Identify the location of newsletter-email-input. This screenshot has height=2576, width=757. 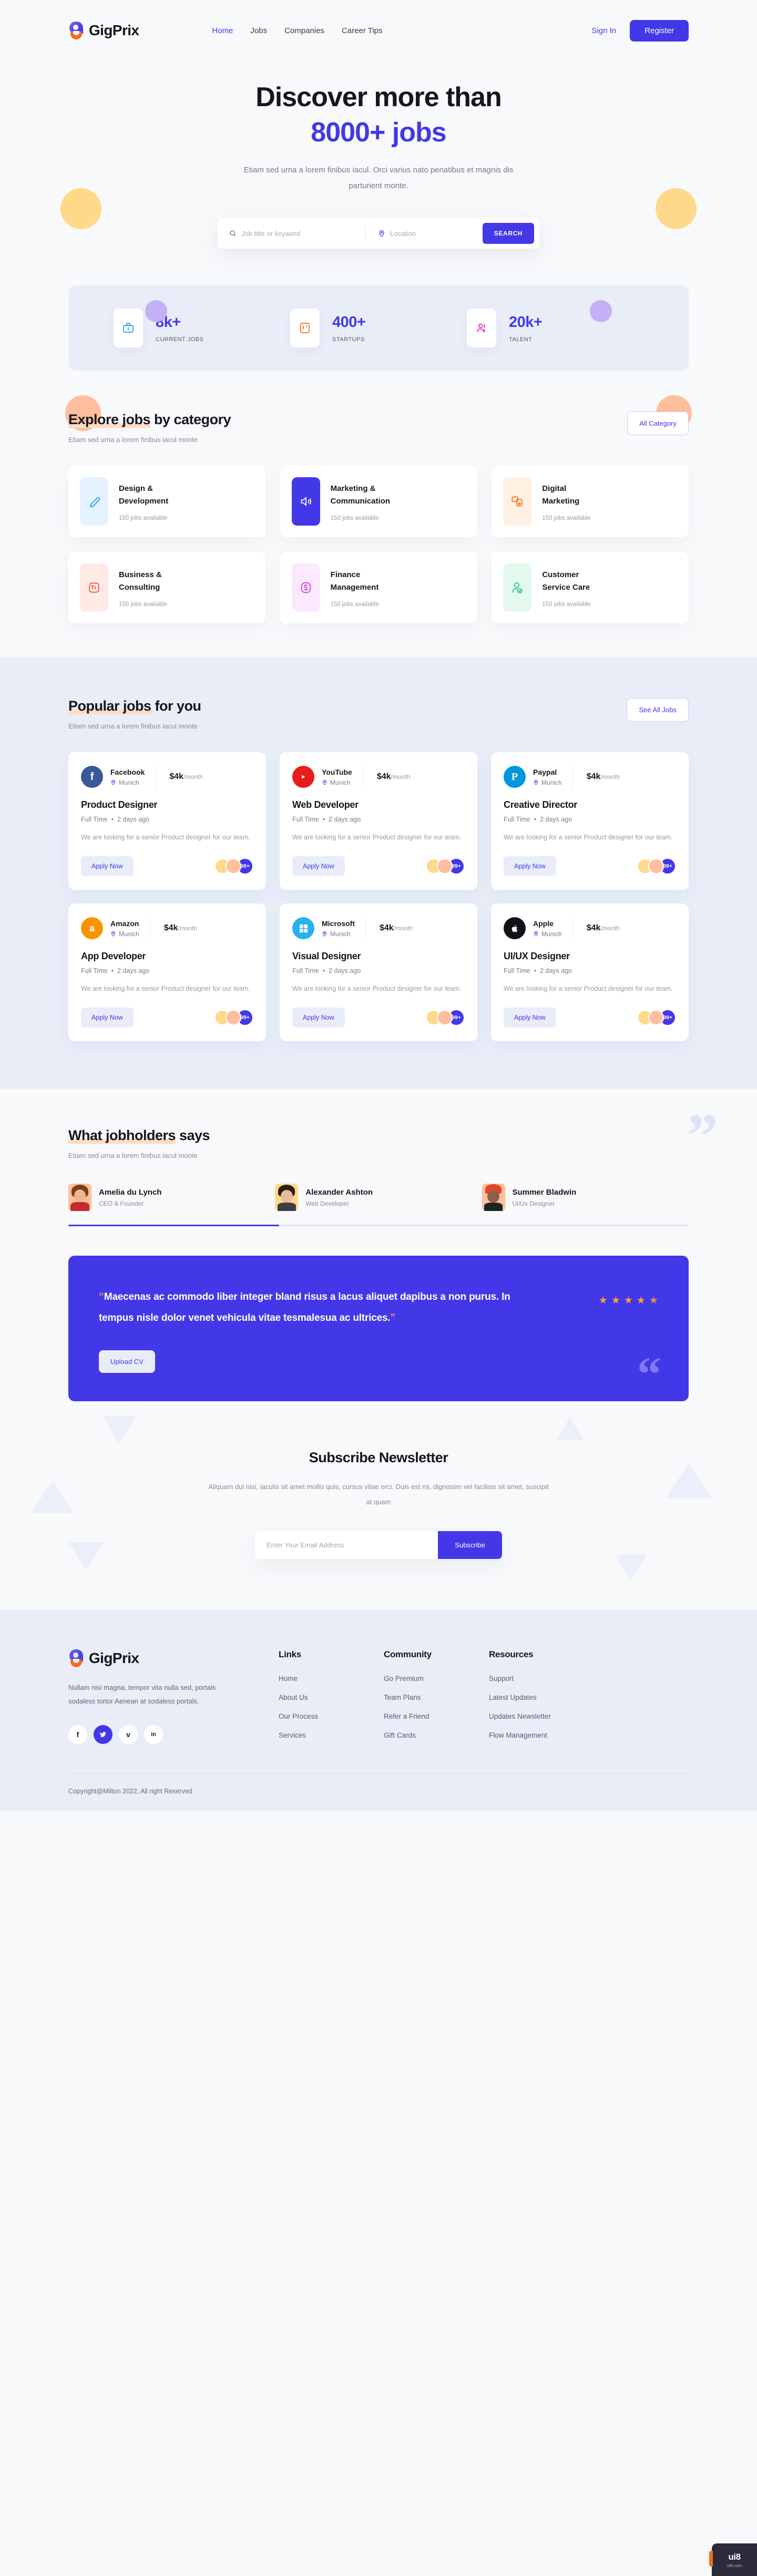
(346, 1545).